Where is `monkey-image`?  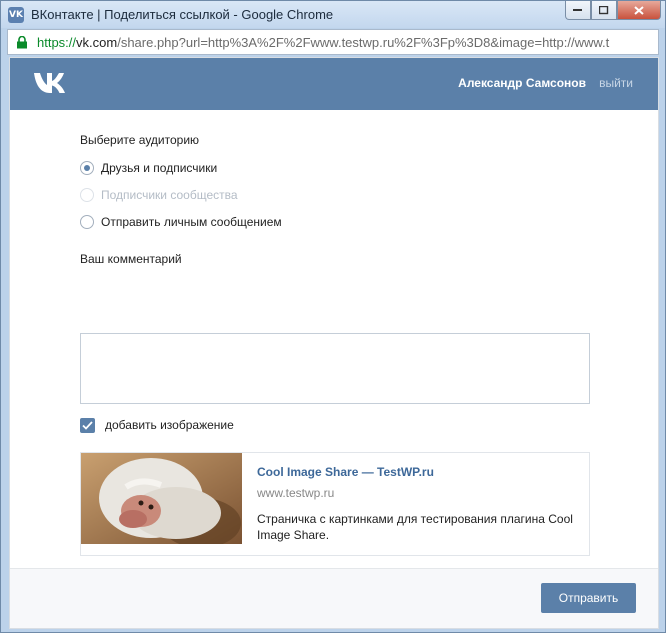
monkey-image is located at coordinates (161, 498).